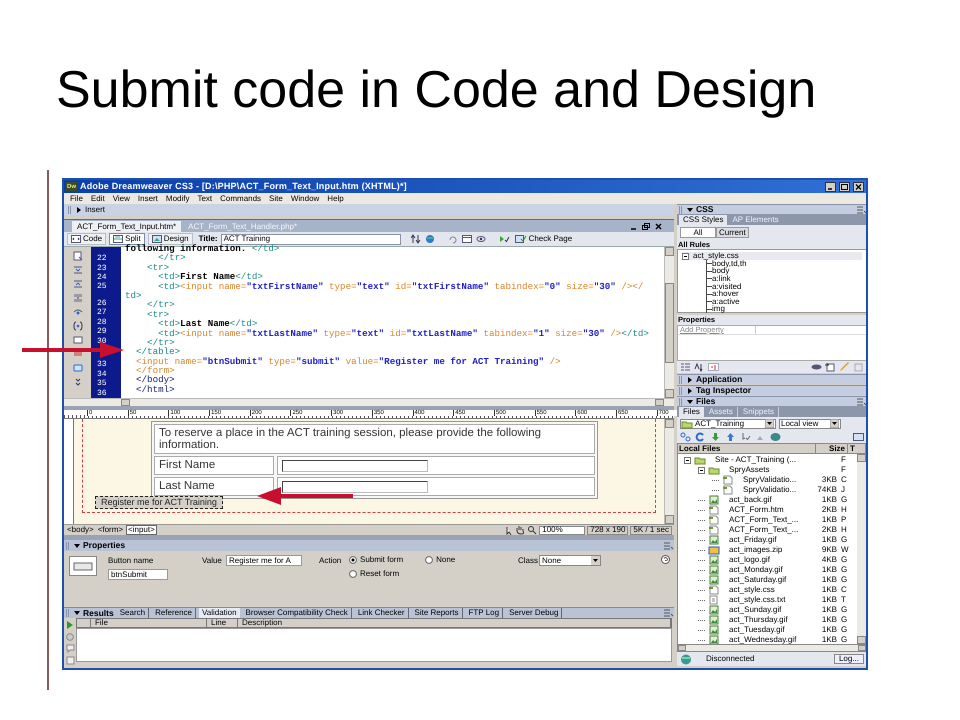 This screenshot has height=720, width=960. I want to click on pointer-icon, so click(509, 530).